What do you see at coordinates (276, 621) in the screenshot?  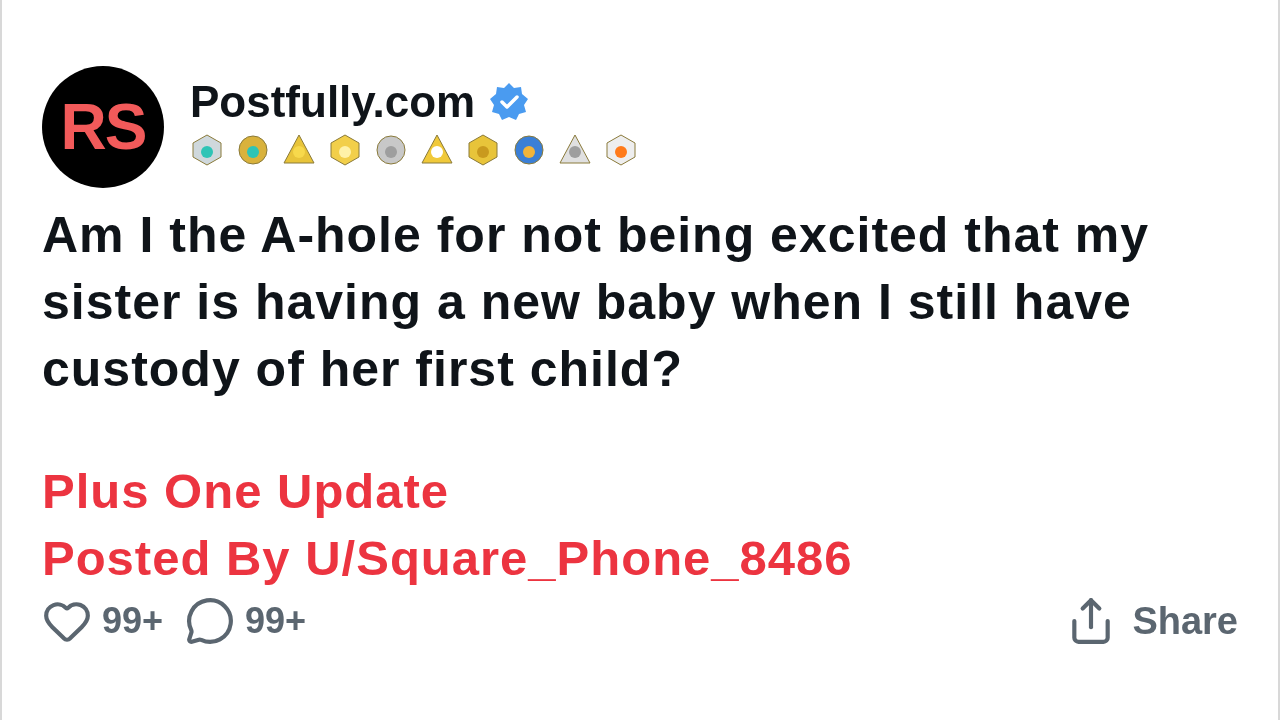 I see `comment-count: 99+` at bounding box center [276, 621].